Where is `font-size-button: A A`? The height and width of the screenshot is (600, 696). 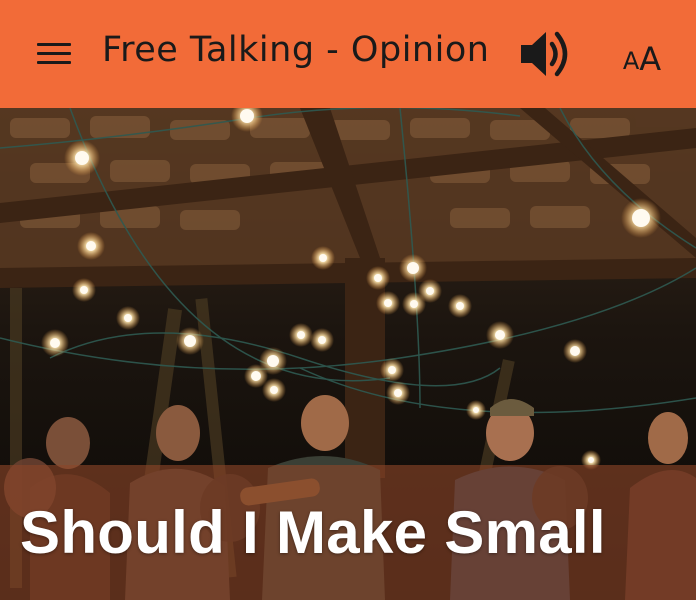 font-size-button: A A is located at coordinates (642, 54).